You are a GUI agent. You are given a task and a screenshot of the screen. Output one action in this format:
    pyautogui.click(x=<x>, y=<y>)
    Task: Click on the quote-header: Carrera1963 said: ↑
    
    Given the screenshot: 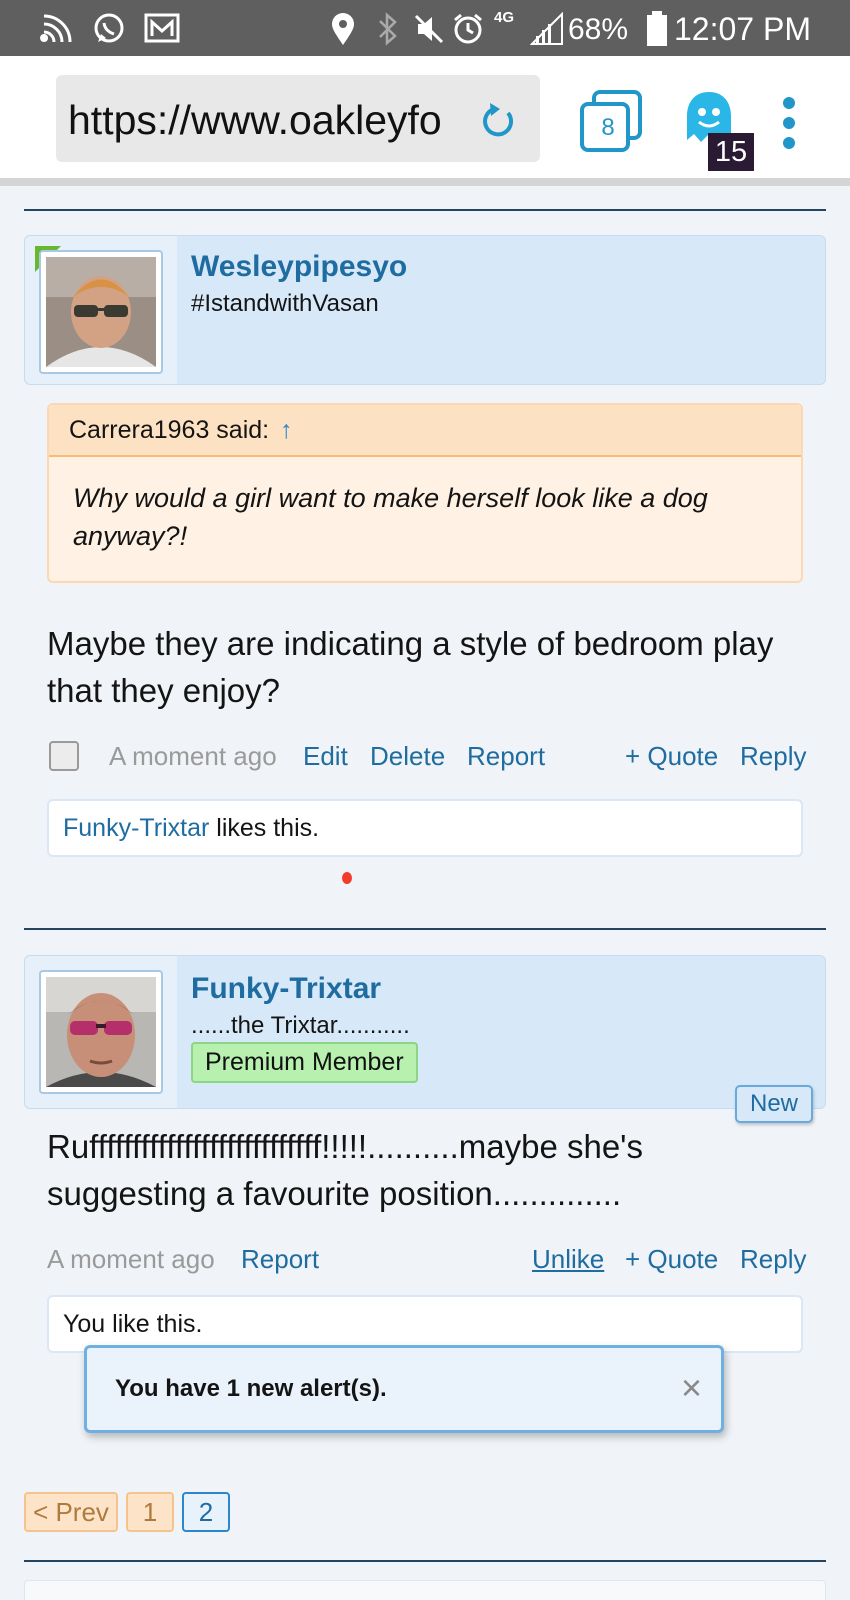 What is the action you would take?
    pyautogui.click(x=425, y=431)
    